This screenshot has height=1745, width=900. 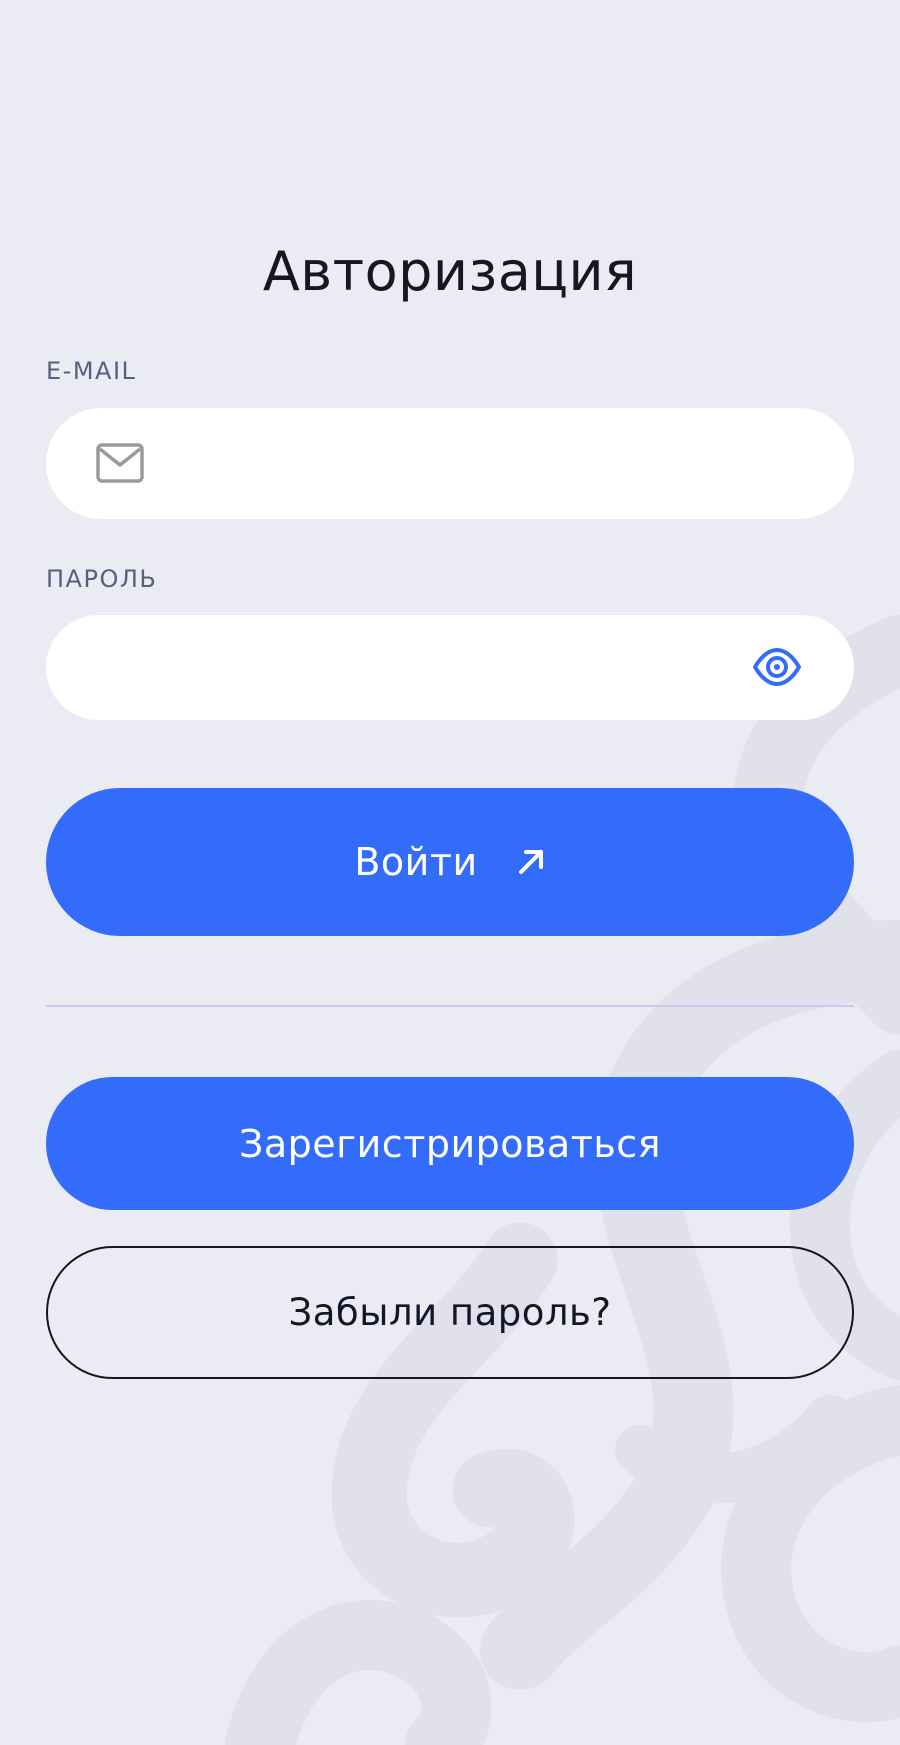 I want to click on arrow-up-right-icon, so click(x=530, y=862).